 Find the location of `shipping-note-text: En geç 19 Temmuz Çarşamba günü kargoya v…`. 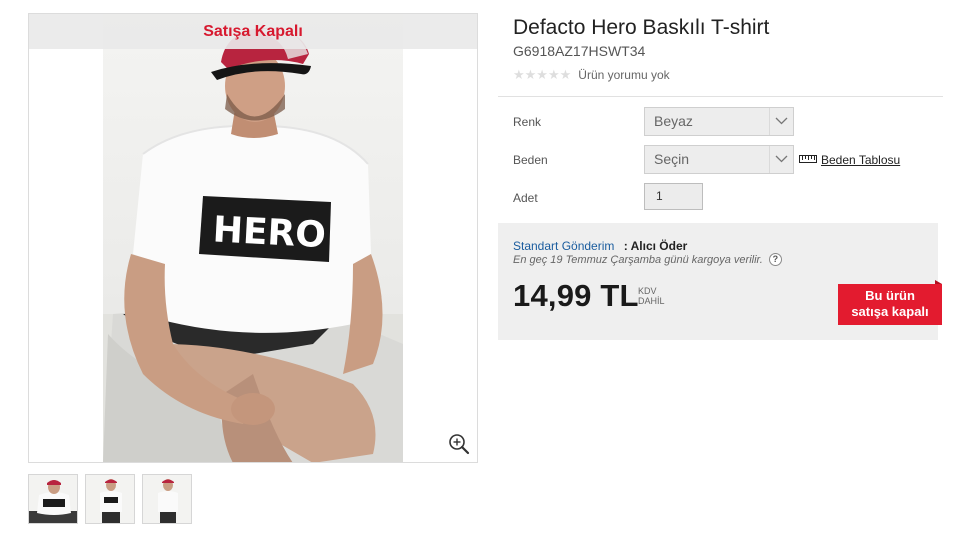

shipping-note-text: En geç 19 Temmuz Çarşamba günü kargoya v… is located at coordinates (638, 259).